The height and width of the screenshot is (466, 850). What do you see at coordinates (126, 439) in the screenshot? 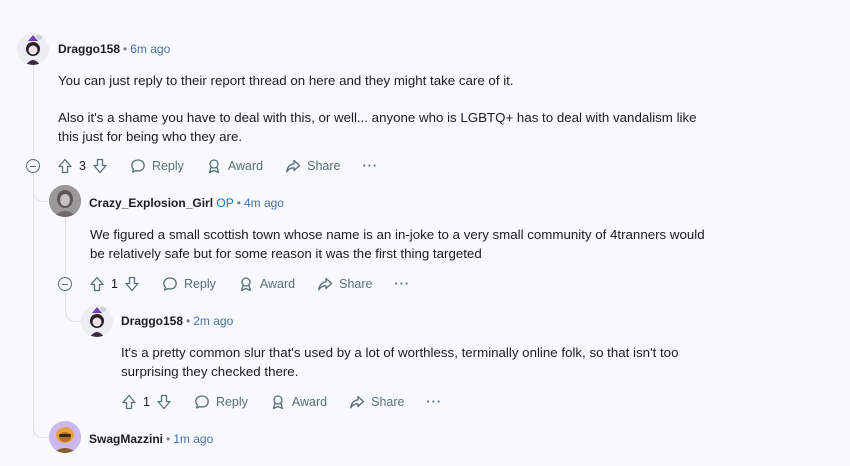
I see `author-name: SwagMazzini` at bounding box center [126, 439].